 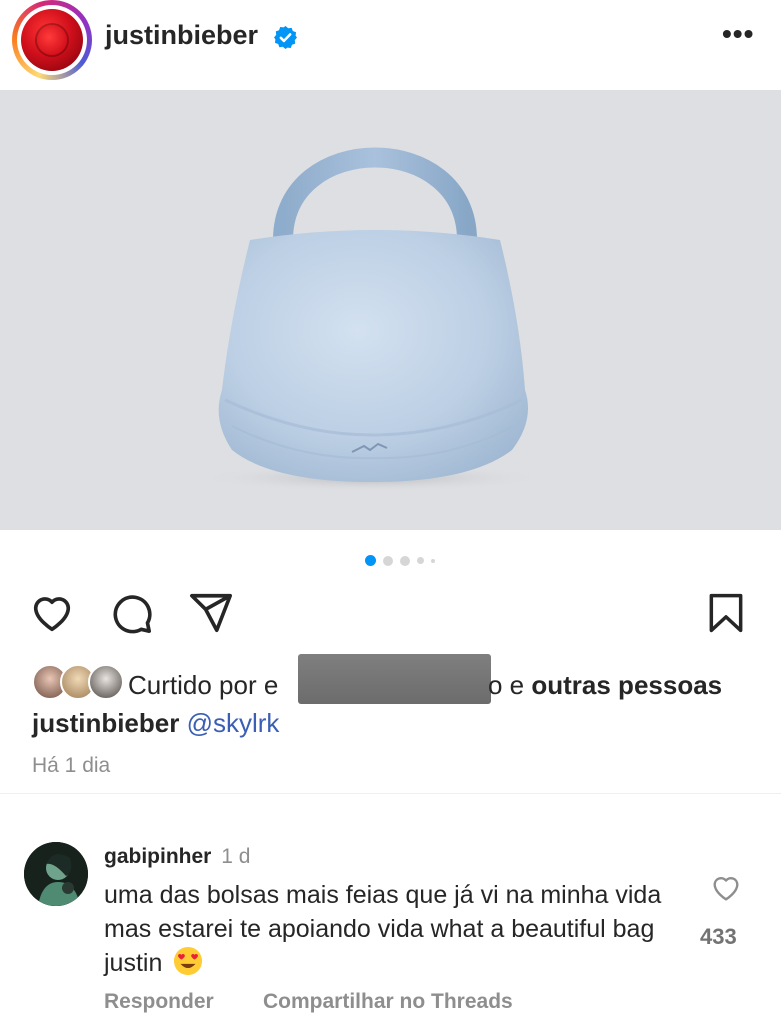 What do you see at coordinates (233, 723) in the screenshot?
I see `caption-mention: @skylrk` at bounding box center [233, 723].